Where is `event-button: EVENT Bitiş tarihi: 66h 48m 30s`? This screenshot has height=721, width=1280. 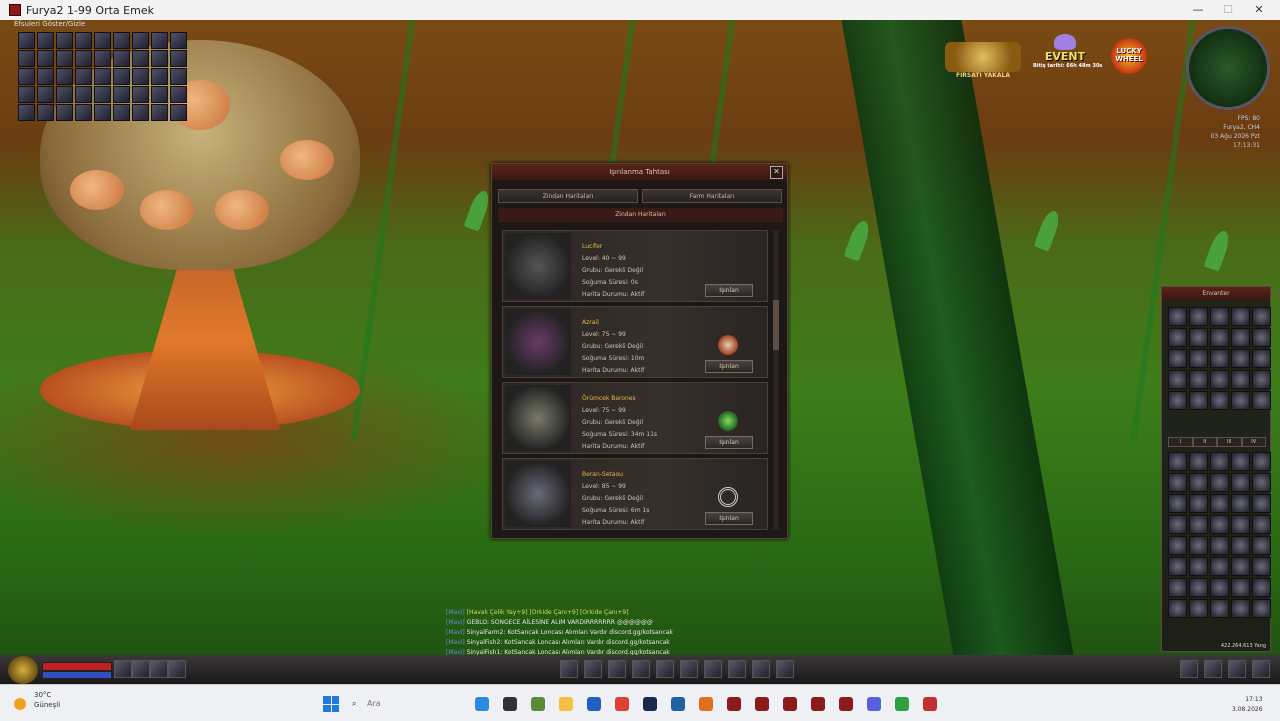
event-button: EVENT Bitiş tarihi: 66h 48m 30s is located at coordinates (1067, 51).